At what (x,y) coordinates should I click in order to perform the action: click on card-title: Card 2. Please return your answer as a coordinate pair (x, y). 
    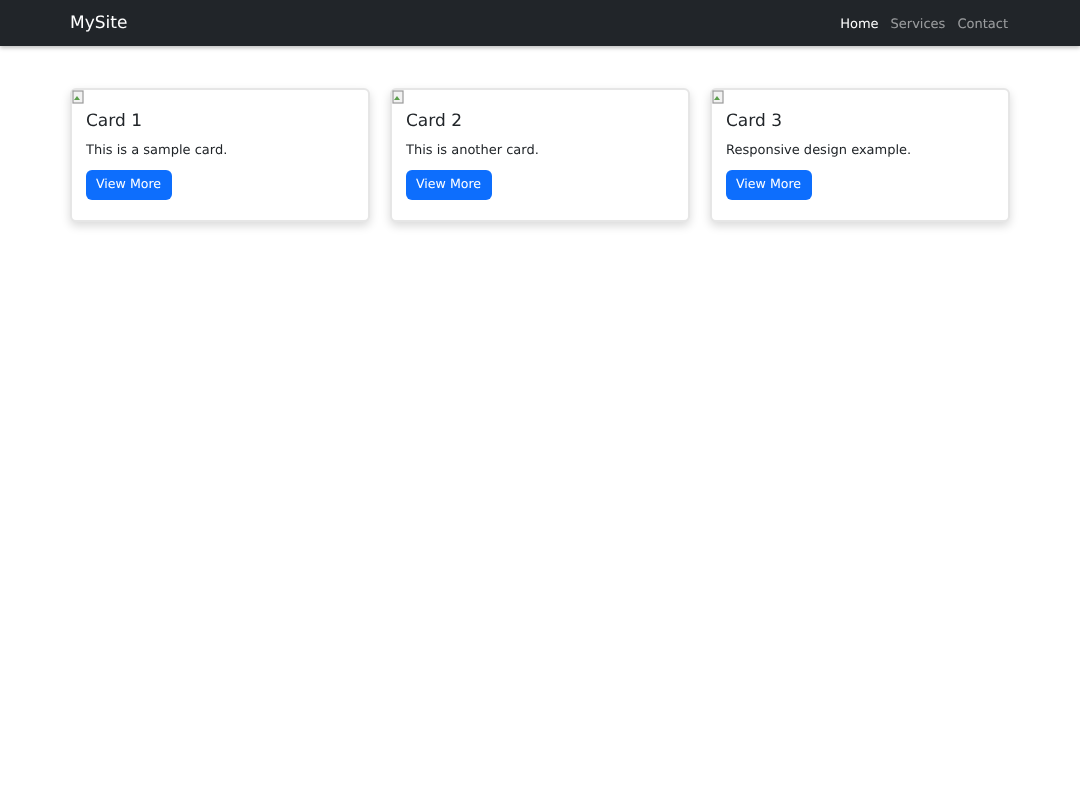
    Looking at the image, I should click on (435, 122).